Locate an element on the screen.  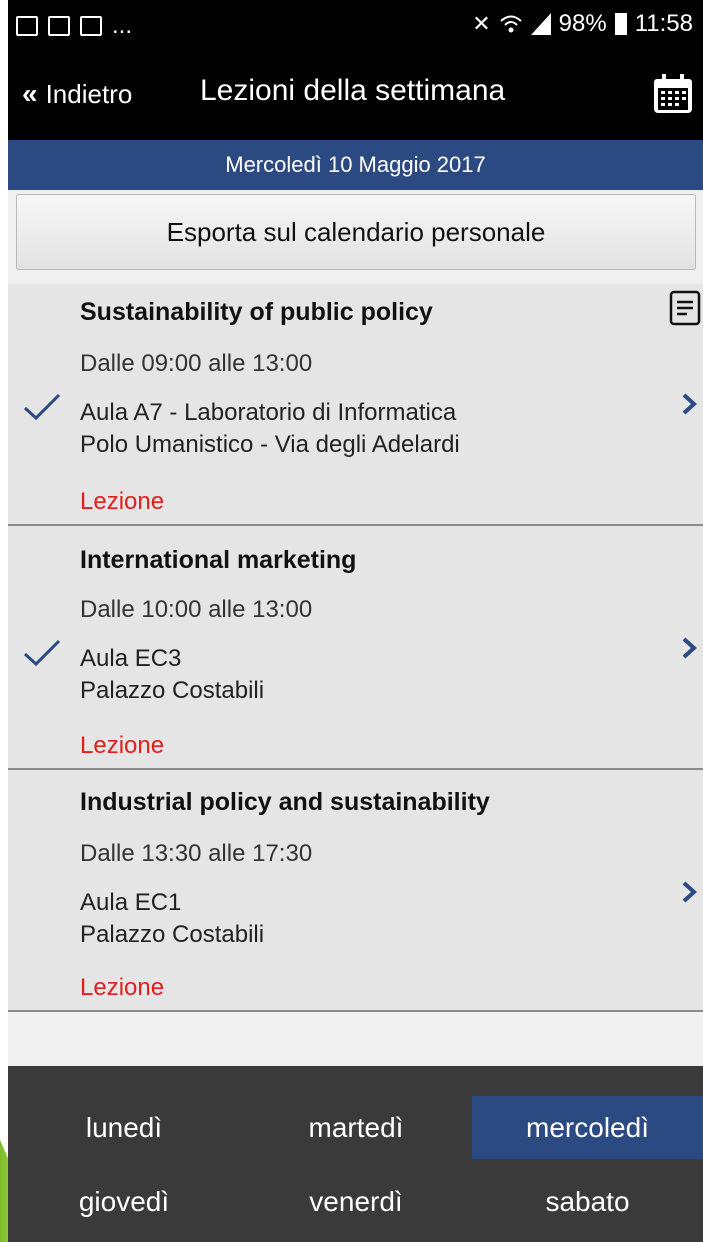
double-chevron-left-icon: « is located at coordinates (30, 93).